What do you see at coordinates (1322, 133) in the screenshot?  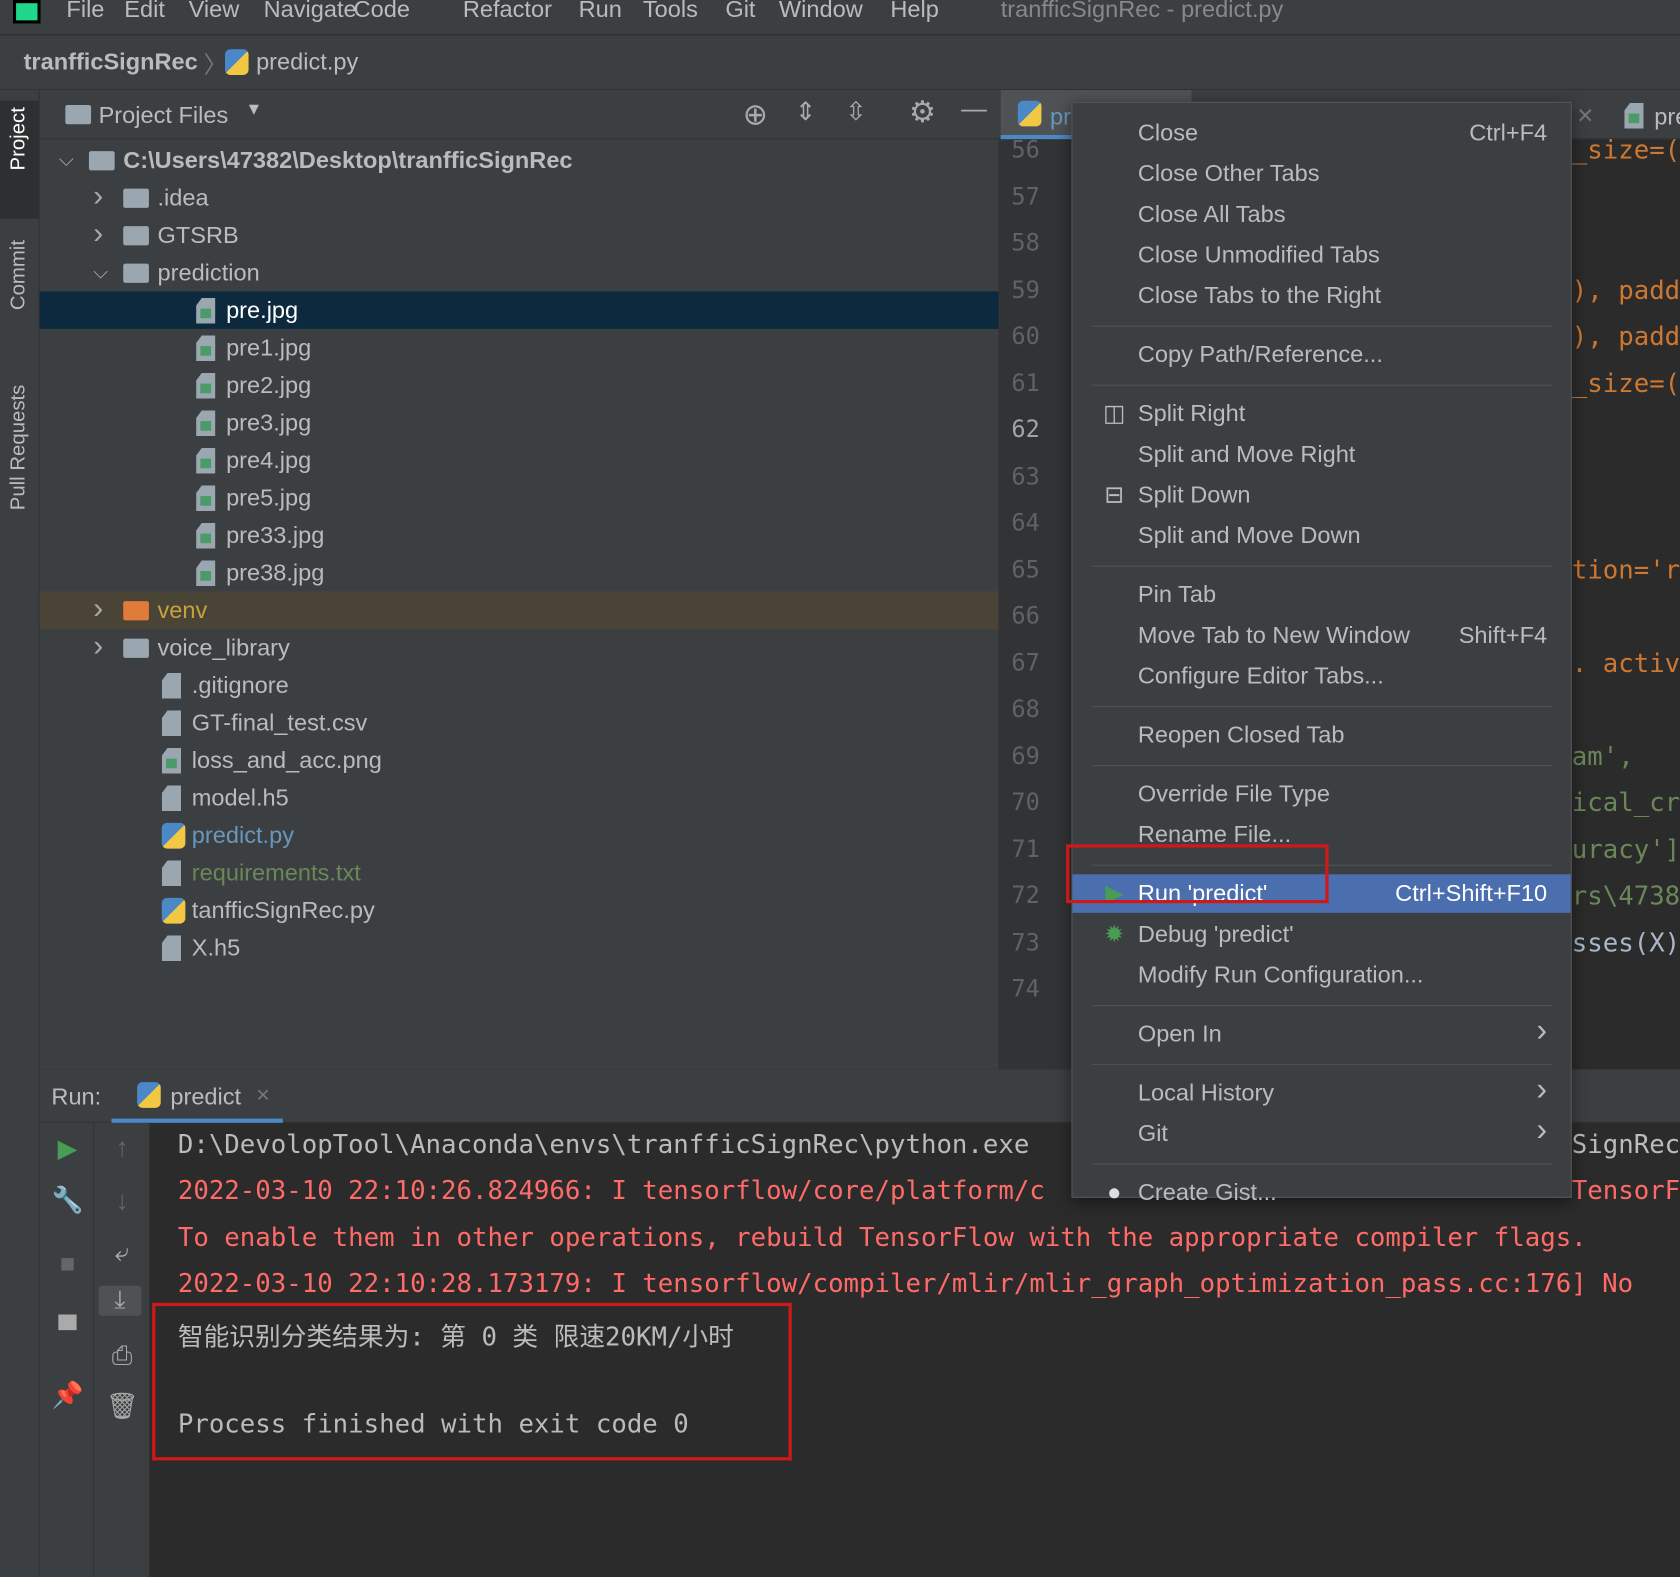 I see `menu-item-close: Close Ctrl+F4` at bounding box center [1322, 133].